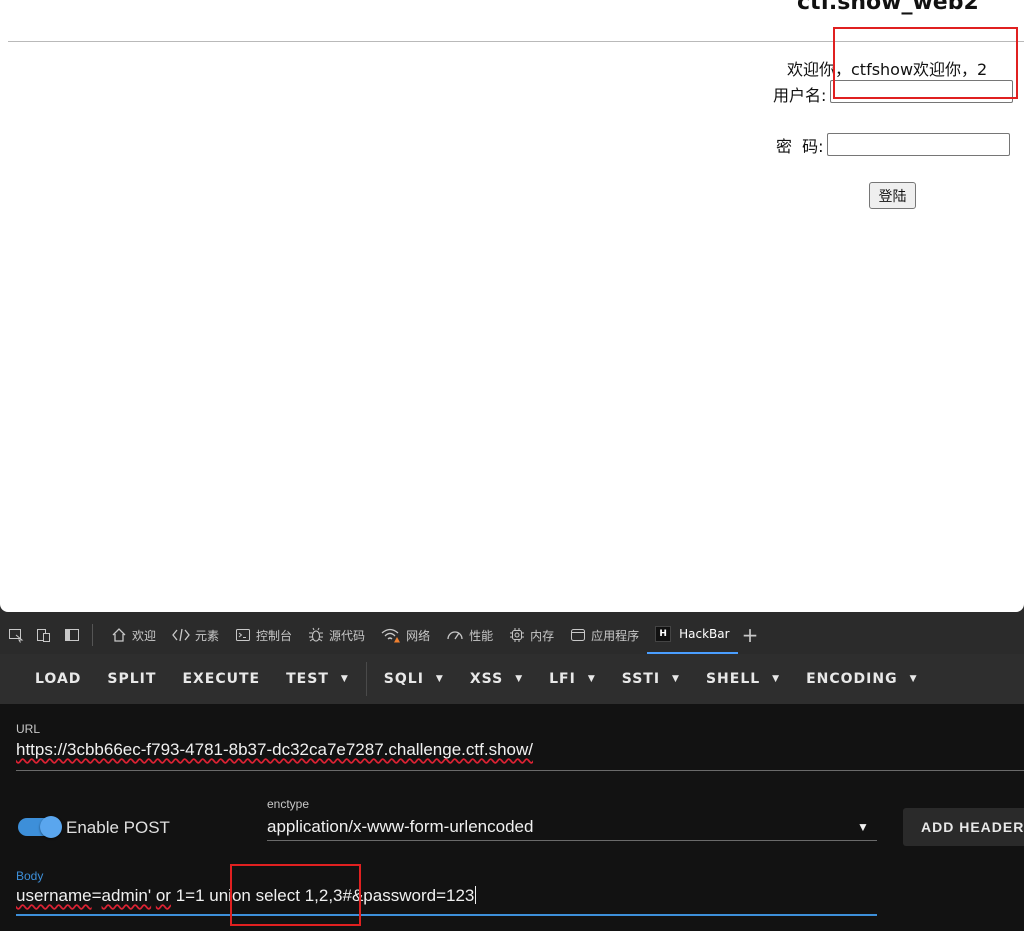 This screenshot has height=931, width=1024. I want to click on tab-label: 应用程序, so click(615, 635).